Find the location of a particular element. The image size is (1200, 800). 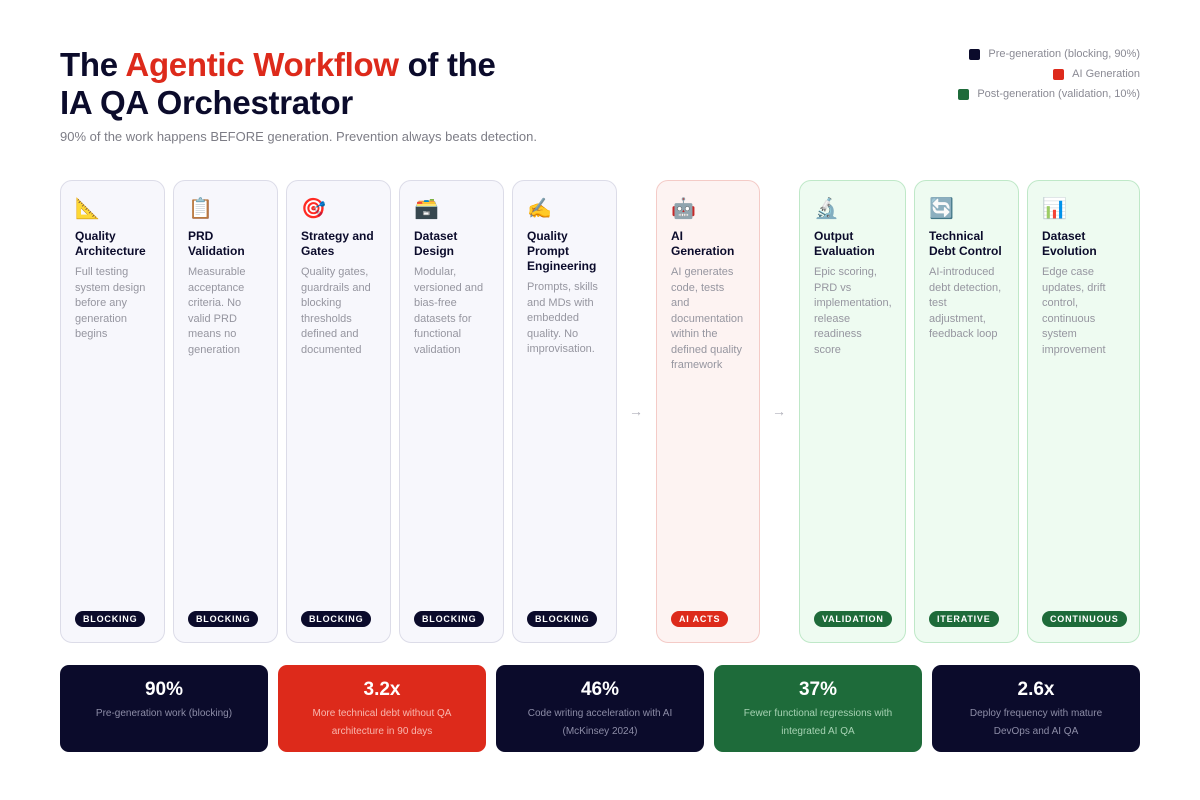

robot-icon: 🤖 is located at coordinates (683, 209).